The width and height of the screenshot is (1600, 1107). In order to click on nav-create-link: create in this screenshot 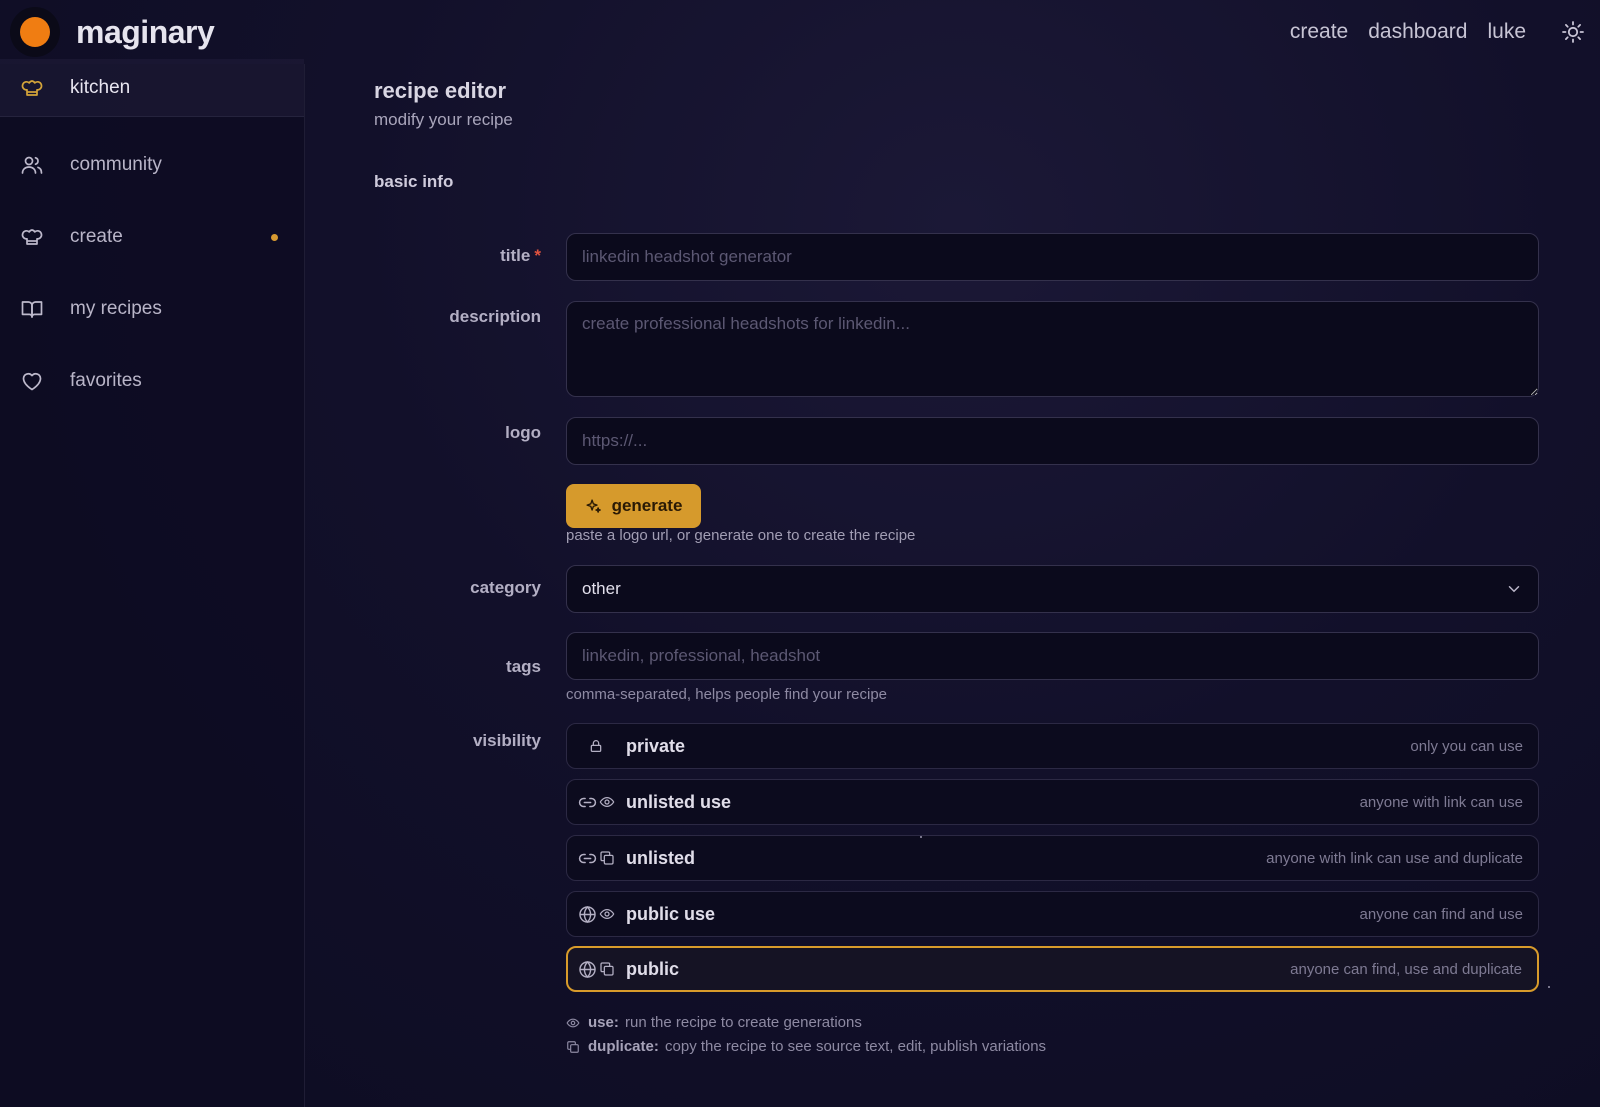, I will do `click(1319, 32)`.